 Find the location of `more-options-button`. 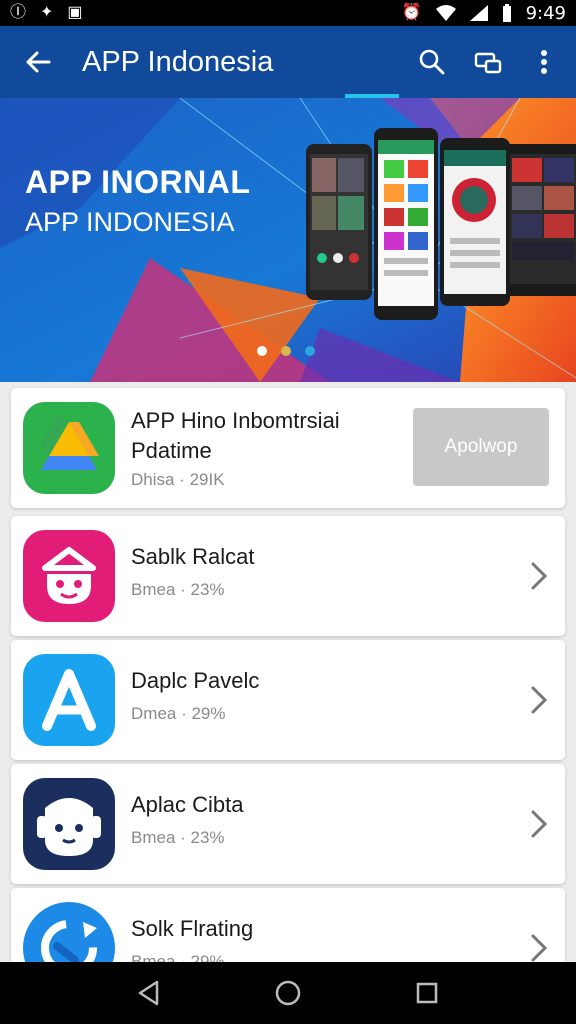

more-options-button is located at coordinates (544, 62).